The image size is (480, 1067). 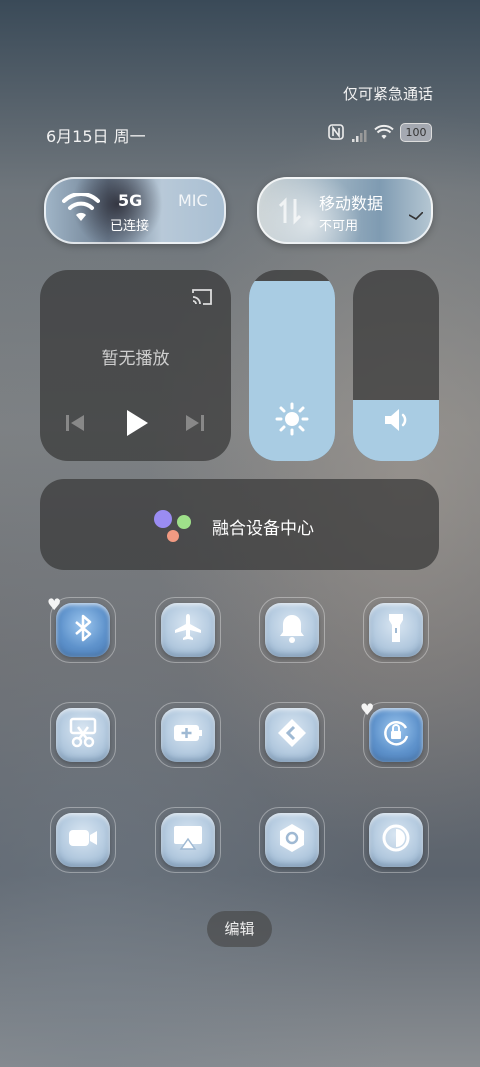 I want to click on play-icon, so click(x=137, y=425).